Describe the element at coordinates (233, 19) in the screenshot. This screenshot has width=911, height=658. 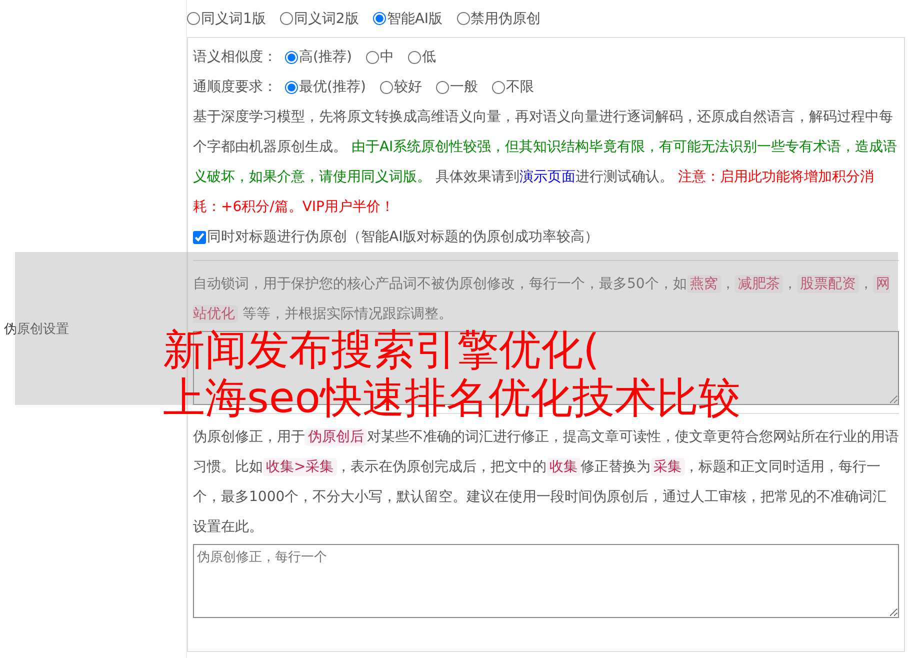
I see `radio-label: 同义词1版` at that location.